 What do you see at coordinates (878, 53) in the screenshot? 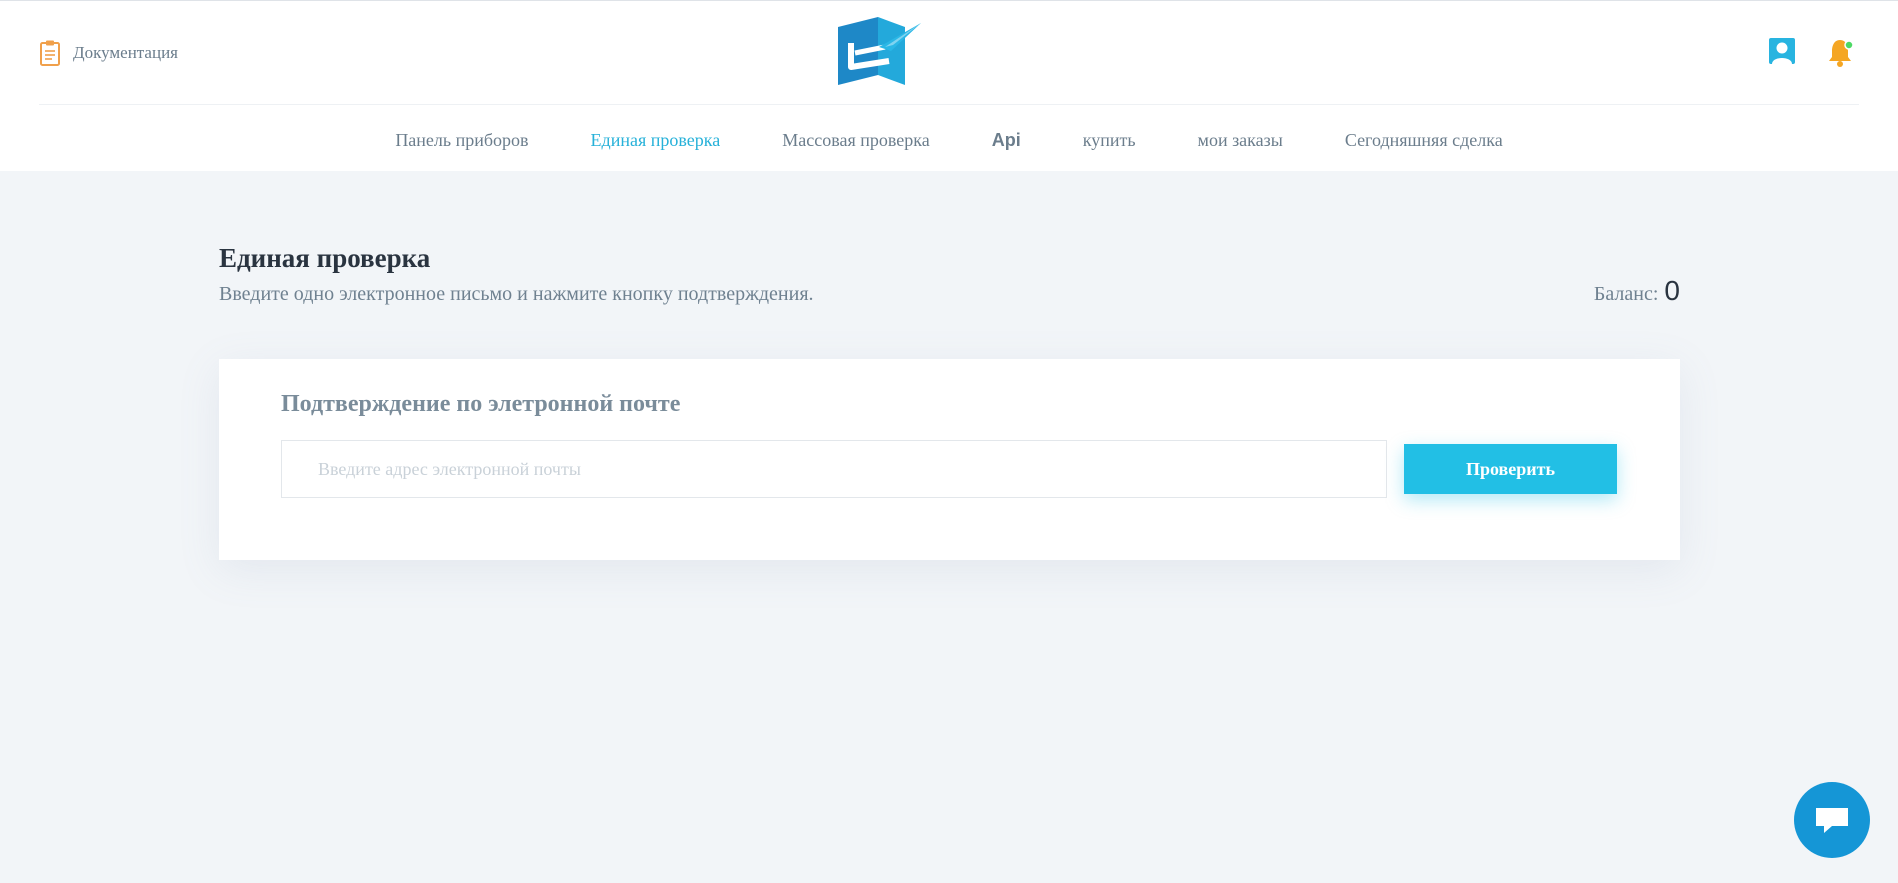
I see `logo-icon` at bounding box center [878, 53].